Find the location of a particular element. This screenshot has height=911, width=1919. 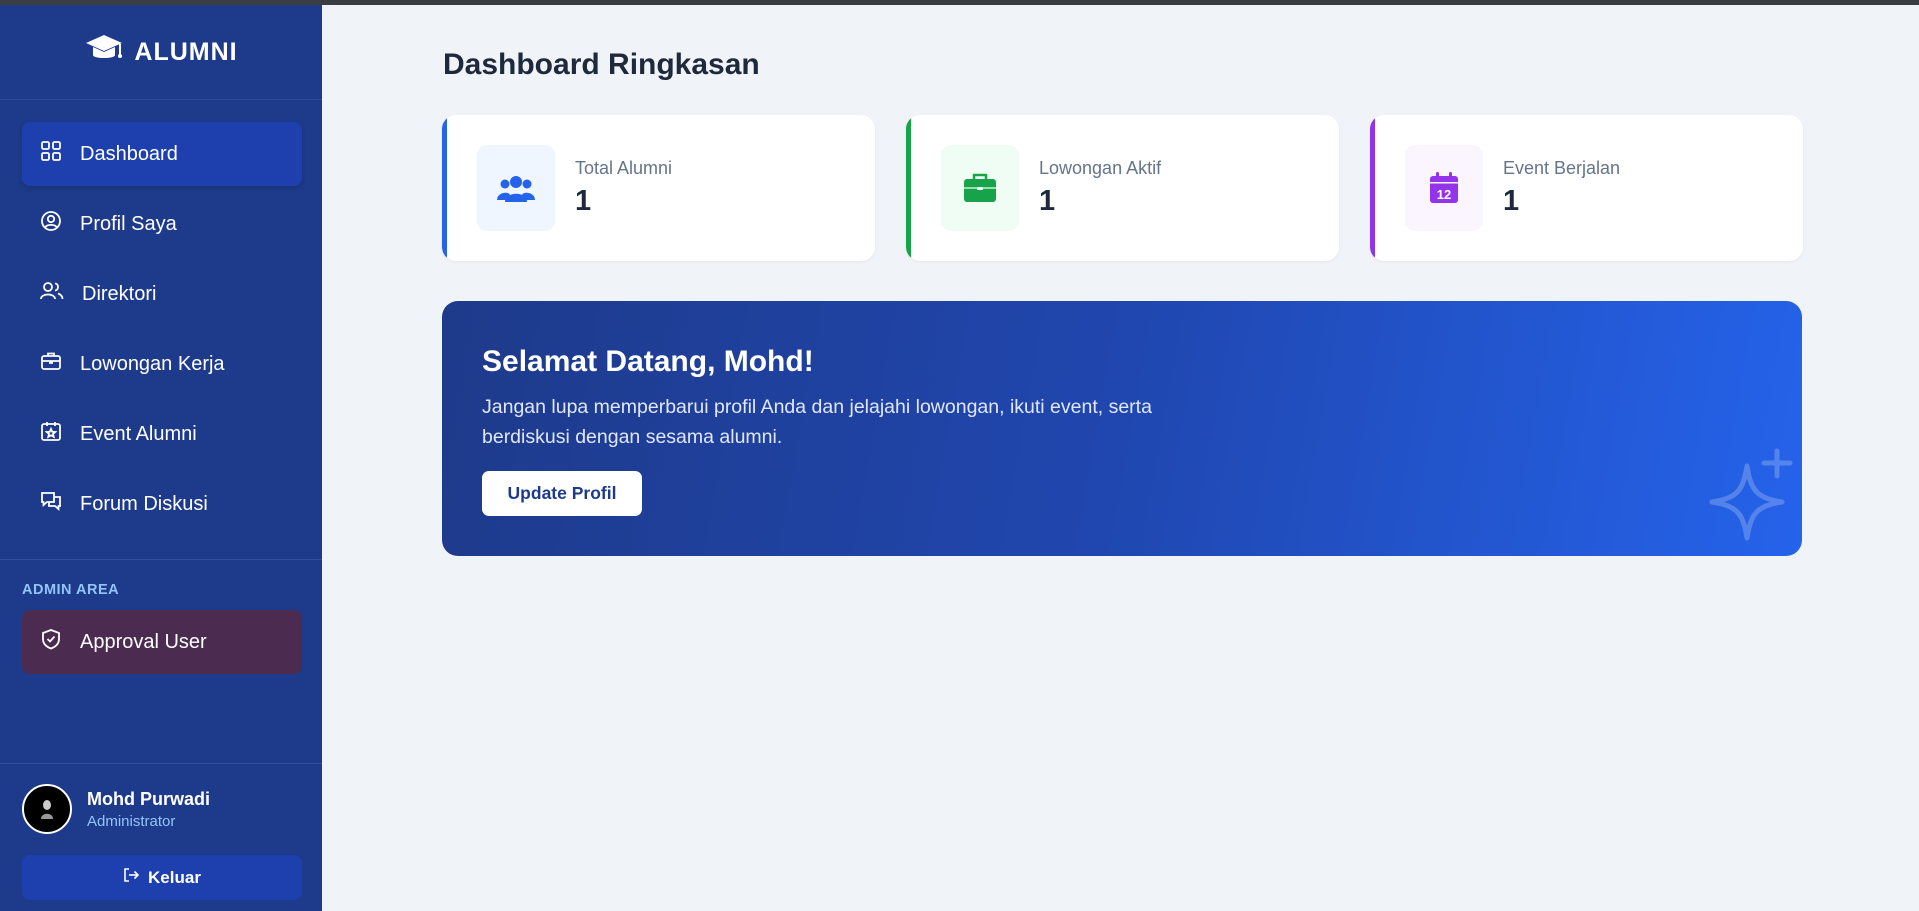

user-name: Mohd Purwadi is located at coordinates (148, 798).